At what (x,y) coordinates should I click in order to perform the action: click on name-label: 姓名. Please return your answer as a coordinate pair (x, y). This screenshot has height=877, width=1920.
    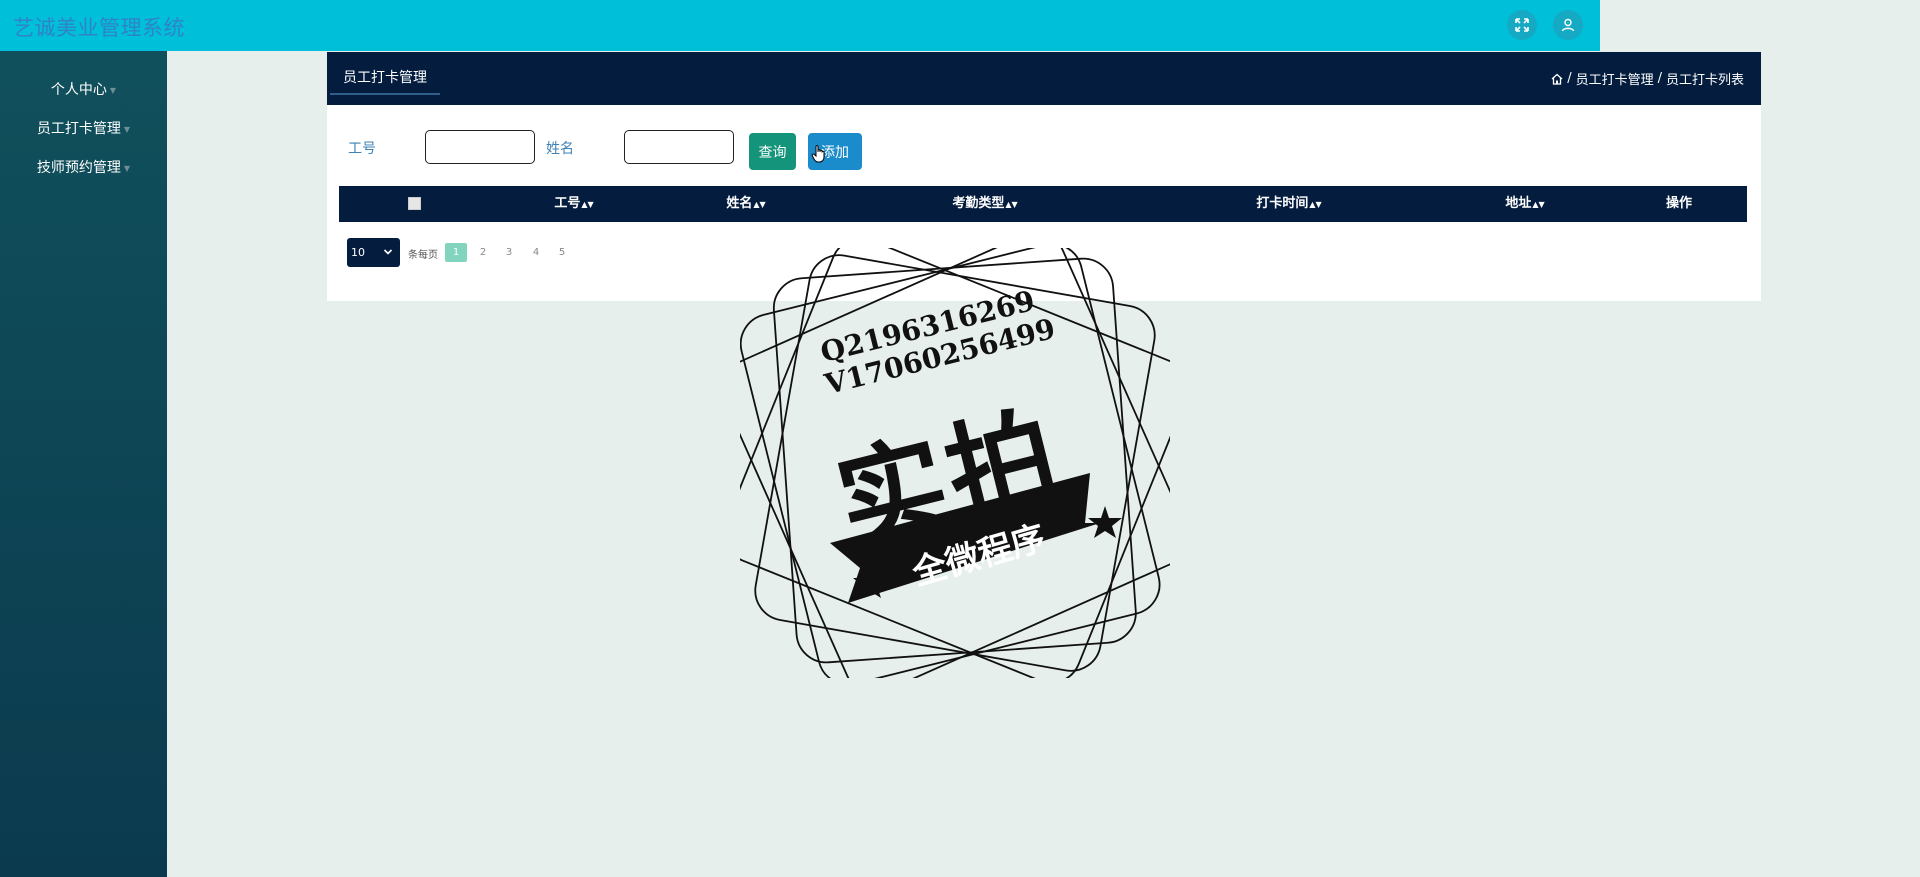
    Looking at the image, I should click on (560, 149).